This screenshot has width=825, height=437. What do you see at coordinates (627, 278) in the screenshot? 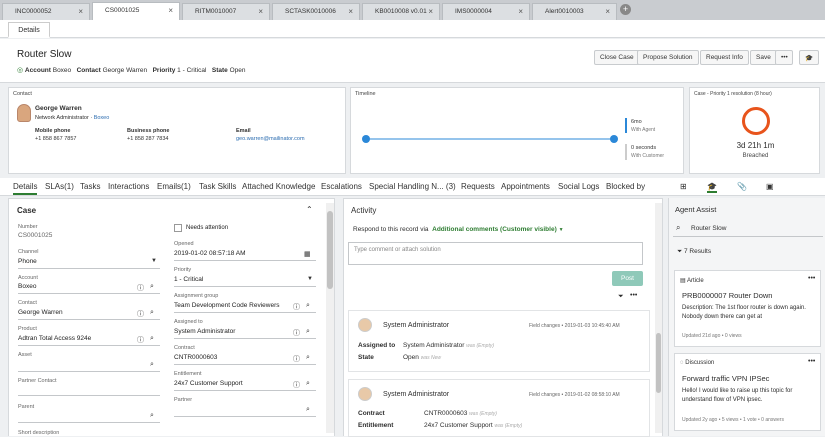
I see `post-button: Post` at bounding box center [627, 278].